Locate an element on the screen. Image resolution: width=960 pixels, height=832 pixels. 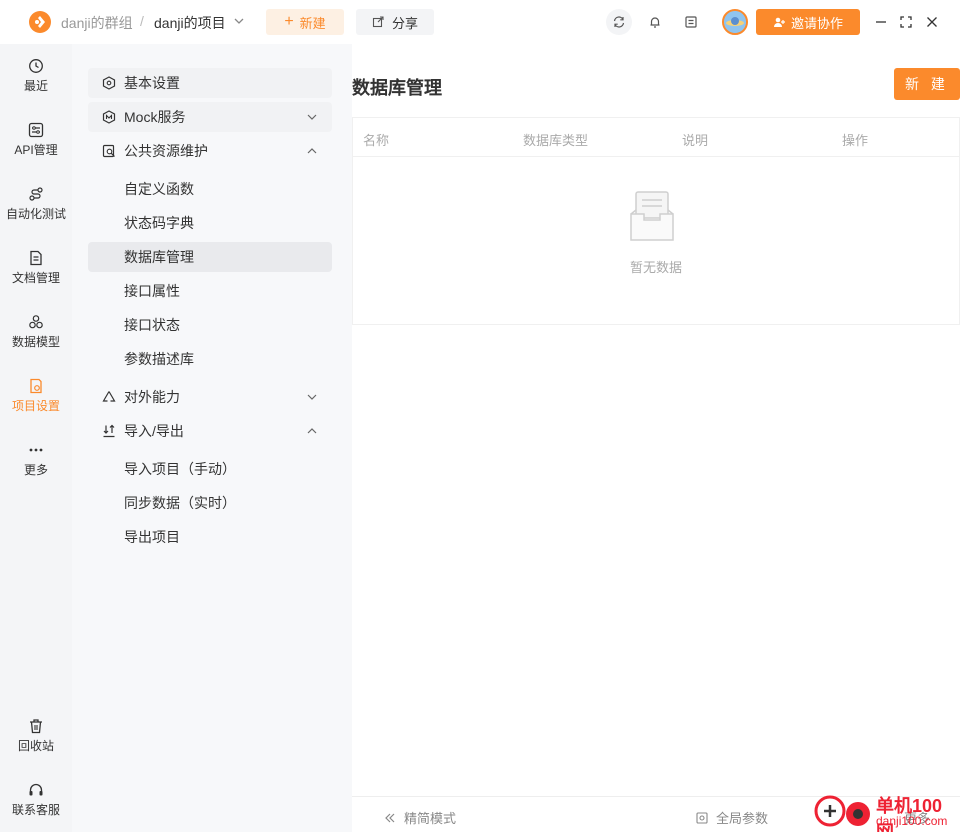
more-dots-icon is located at coordinates (36, 450).